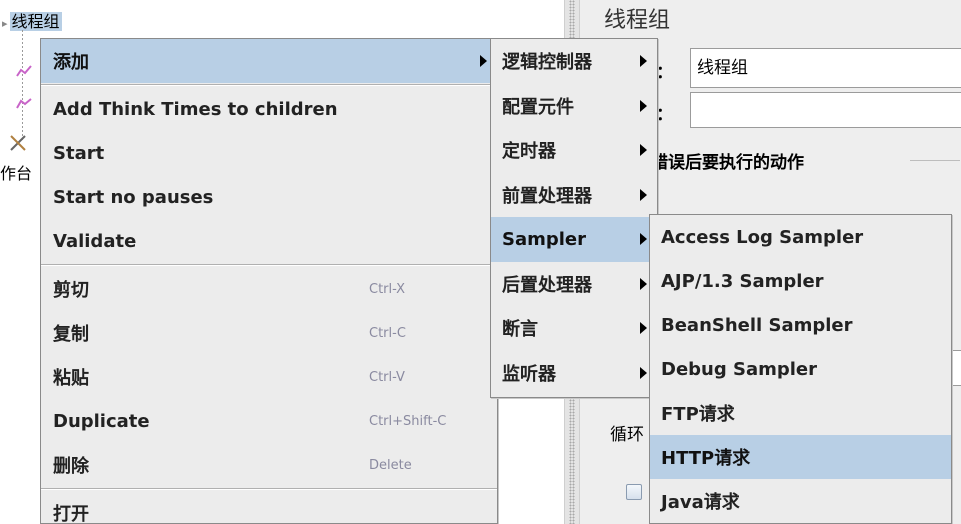 This screenshot has width=961, height=524. Describe the element at coordinates (935, 160) in the screenshot. I see `group-border` at that location.